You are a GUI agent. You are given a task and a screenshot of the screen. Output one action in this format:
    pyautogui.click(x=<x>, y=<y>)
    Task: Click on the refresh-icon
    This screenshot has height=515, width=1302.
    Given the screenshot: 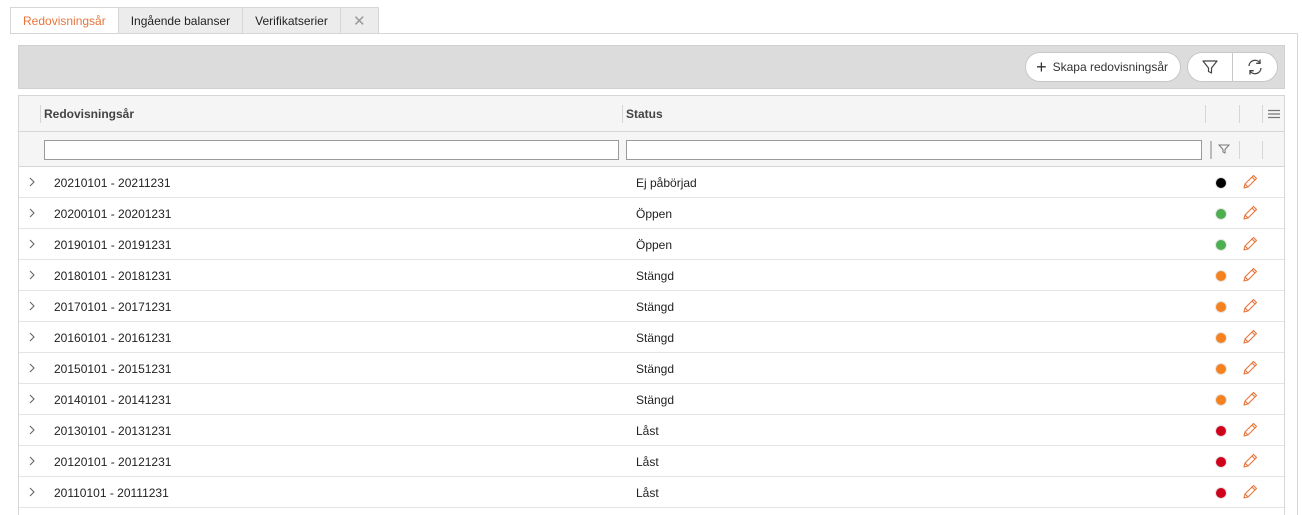 What is the action you would take?
    pyautogui.click(x=1255, y=67)
    